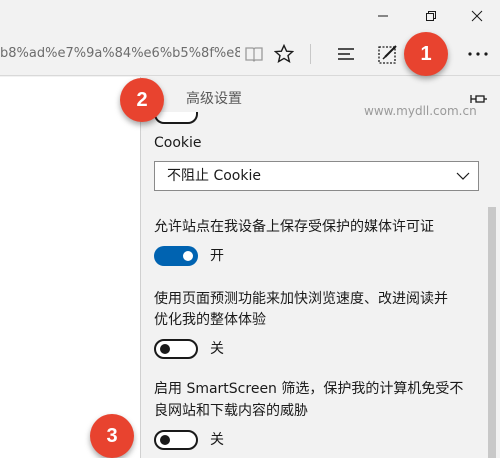 The width and height of the screenshot is (500, 458). What do you see at coordinates (210, 320) in the screenshot?
I see `page-prediction-label-line2: 优化我的整体体验` at bounding box center [210, 320].